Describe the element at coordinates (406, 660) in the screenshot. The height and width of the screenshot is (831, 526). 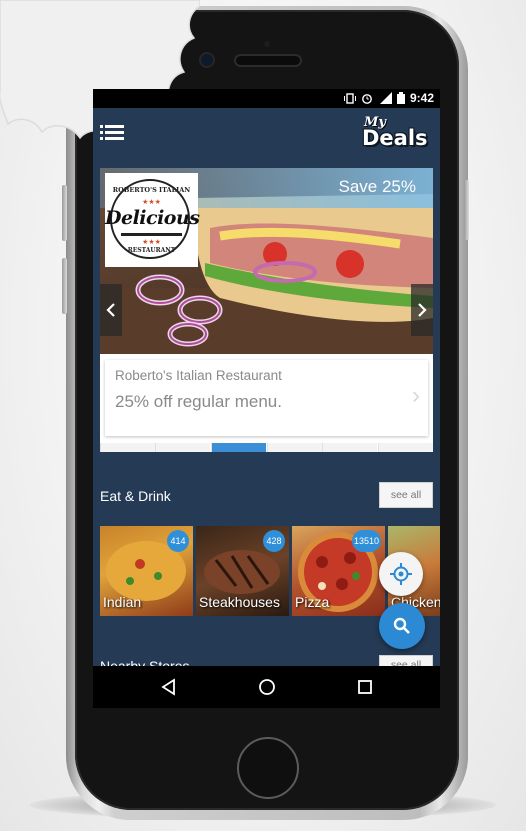
I see `nearby-stores-see-all-button: see all` at that location.